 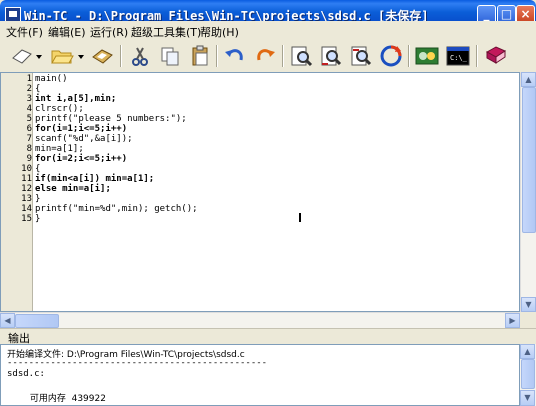 What do you see at coordinates (170, 56) in the screenshot?
I see `copy-icon` at bounding box center [170, 56].